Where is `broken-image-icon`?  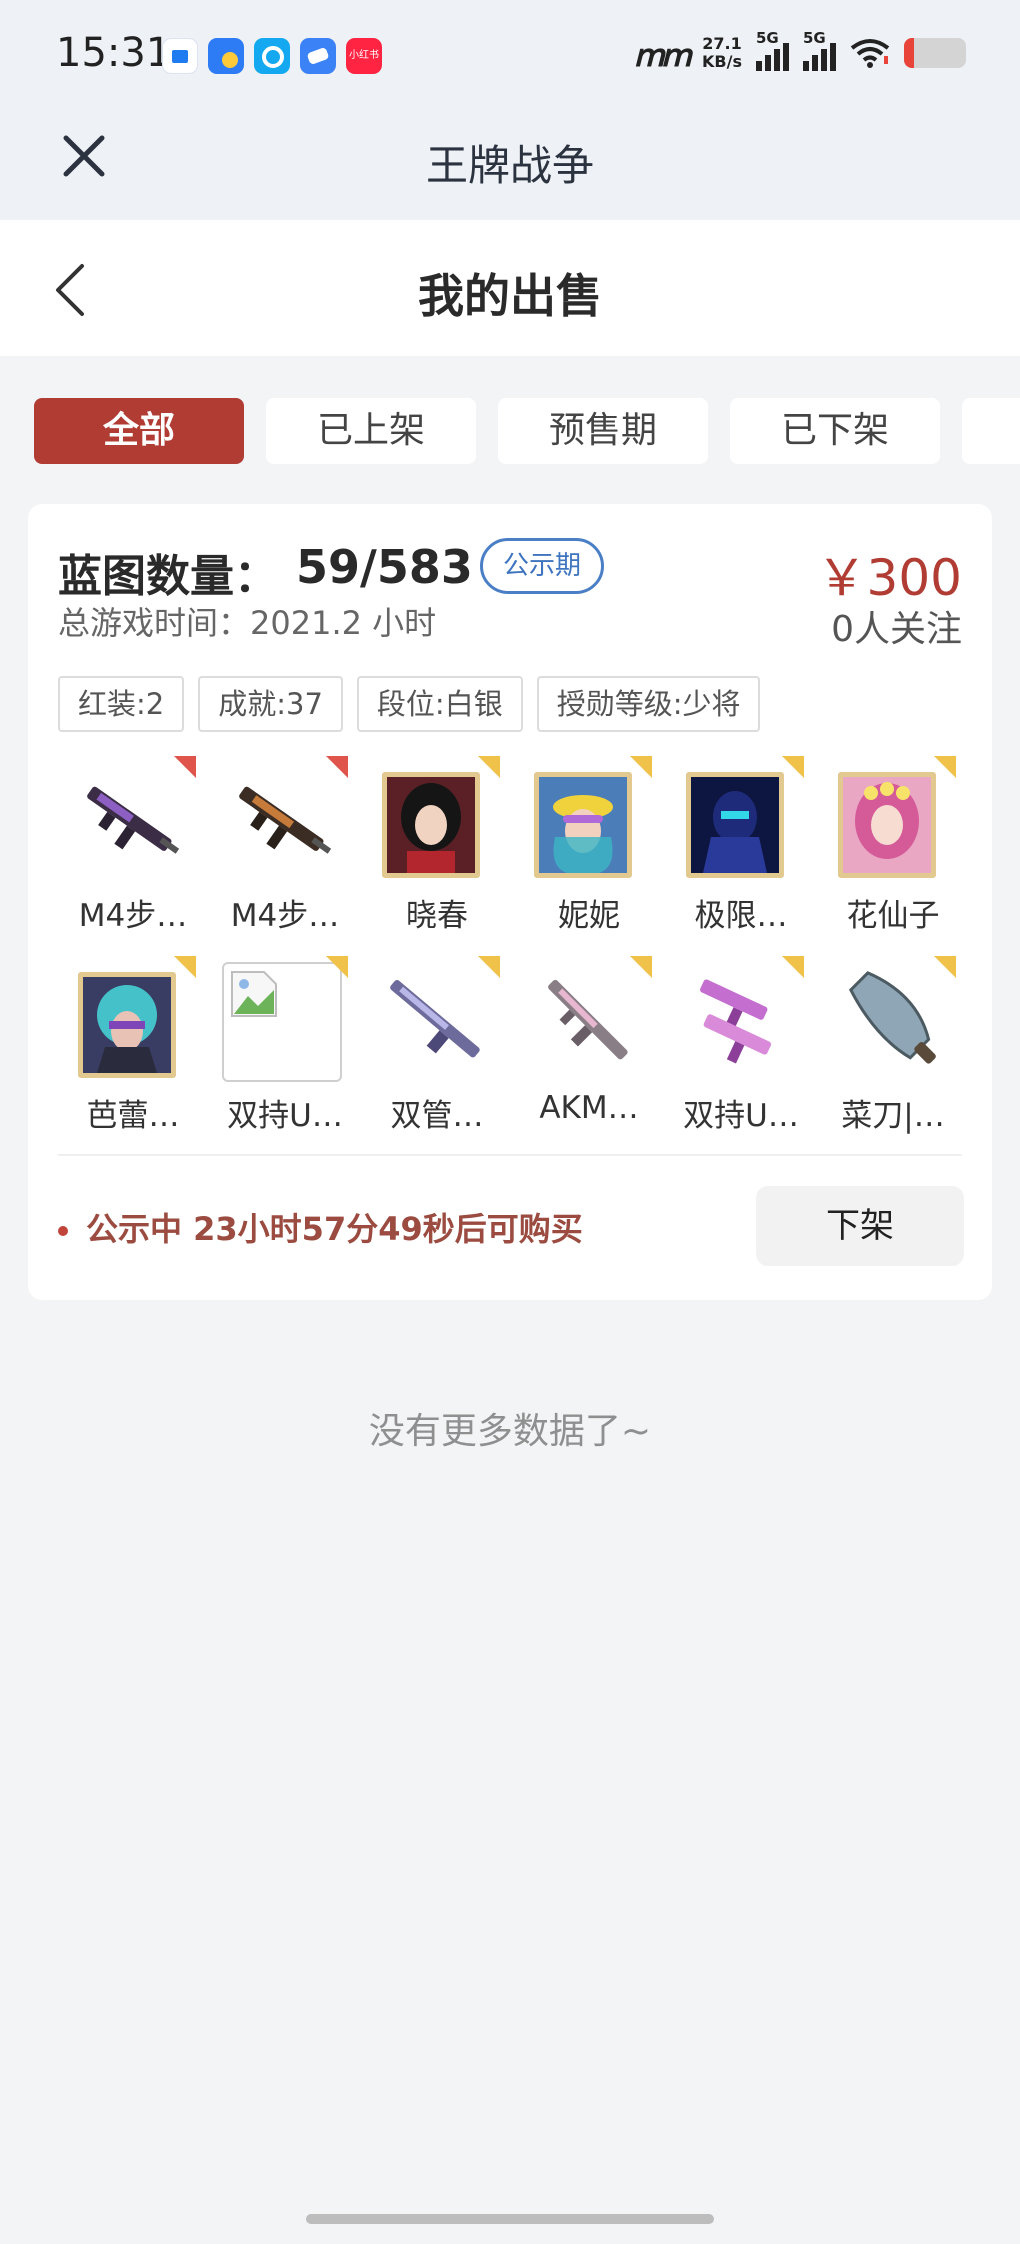
broken-image-icon is located at coordinates (282, 1022).